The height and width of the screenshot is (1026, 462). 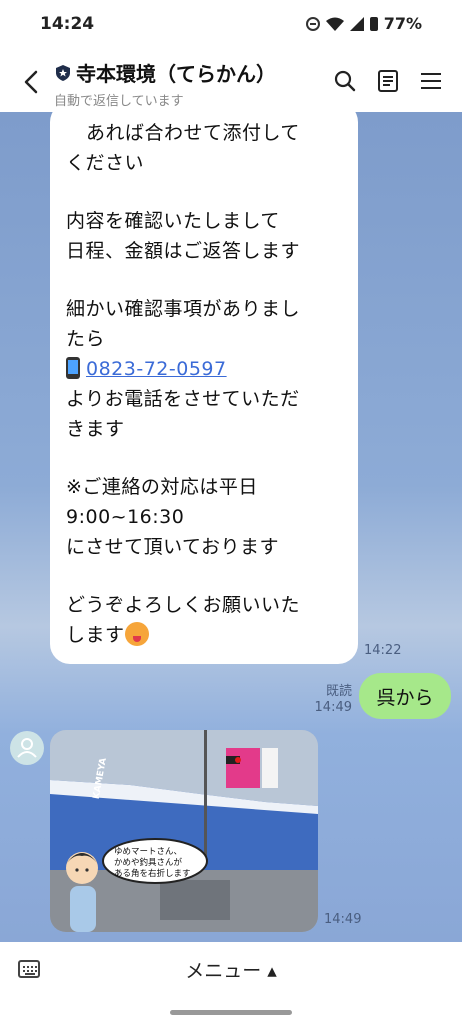 What do you see at coordinates (119, 101) in the screenshot?
I see `auto-reply-status: 自動で返信しています` at bounding box center [119, 101].